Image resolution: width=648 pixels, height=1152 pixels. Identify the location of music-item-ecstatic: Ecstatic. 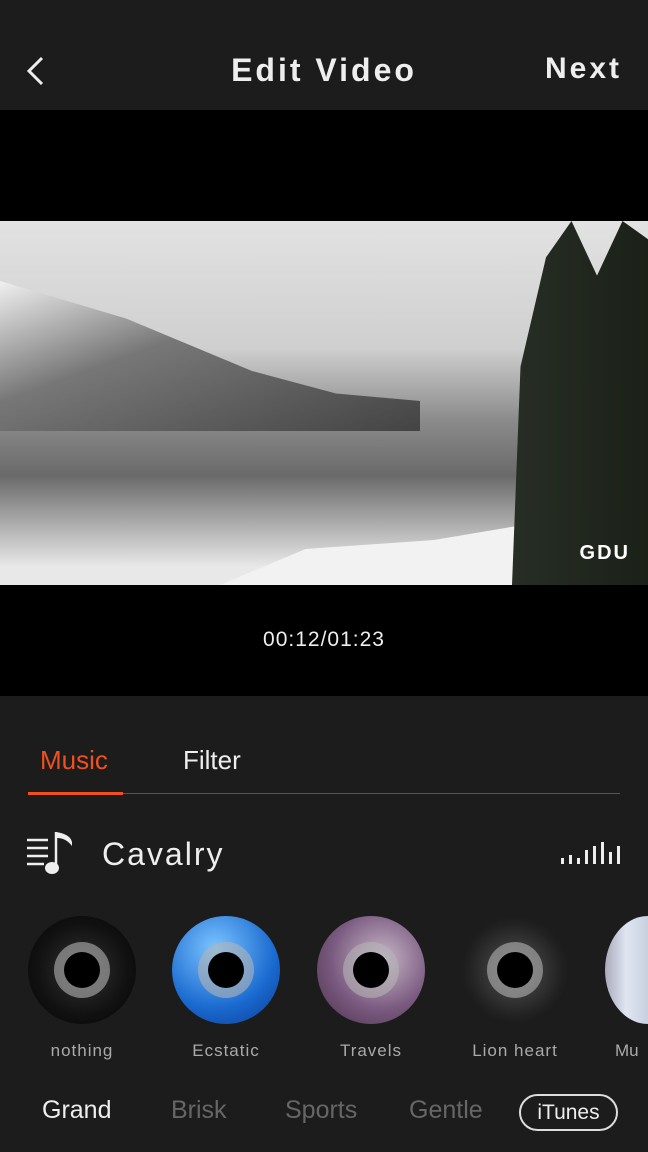
(226, 988).